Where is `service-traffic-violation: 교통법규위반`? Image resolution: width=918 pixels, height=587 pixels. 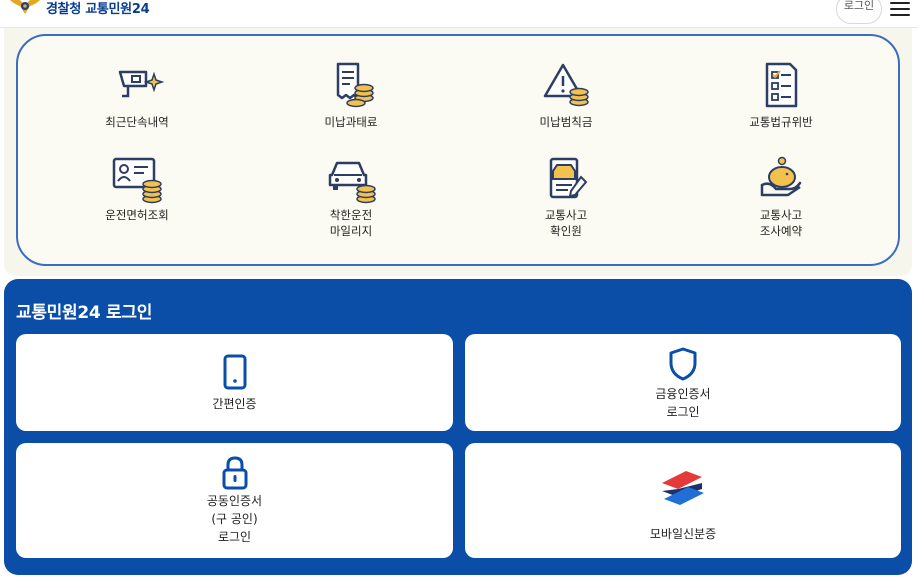 service-traffic-violation: 교통법규위반 is located at coordinates (781, 96).